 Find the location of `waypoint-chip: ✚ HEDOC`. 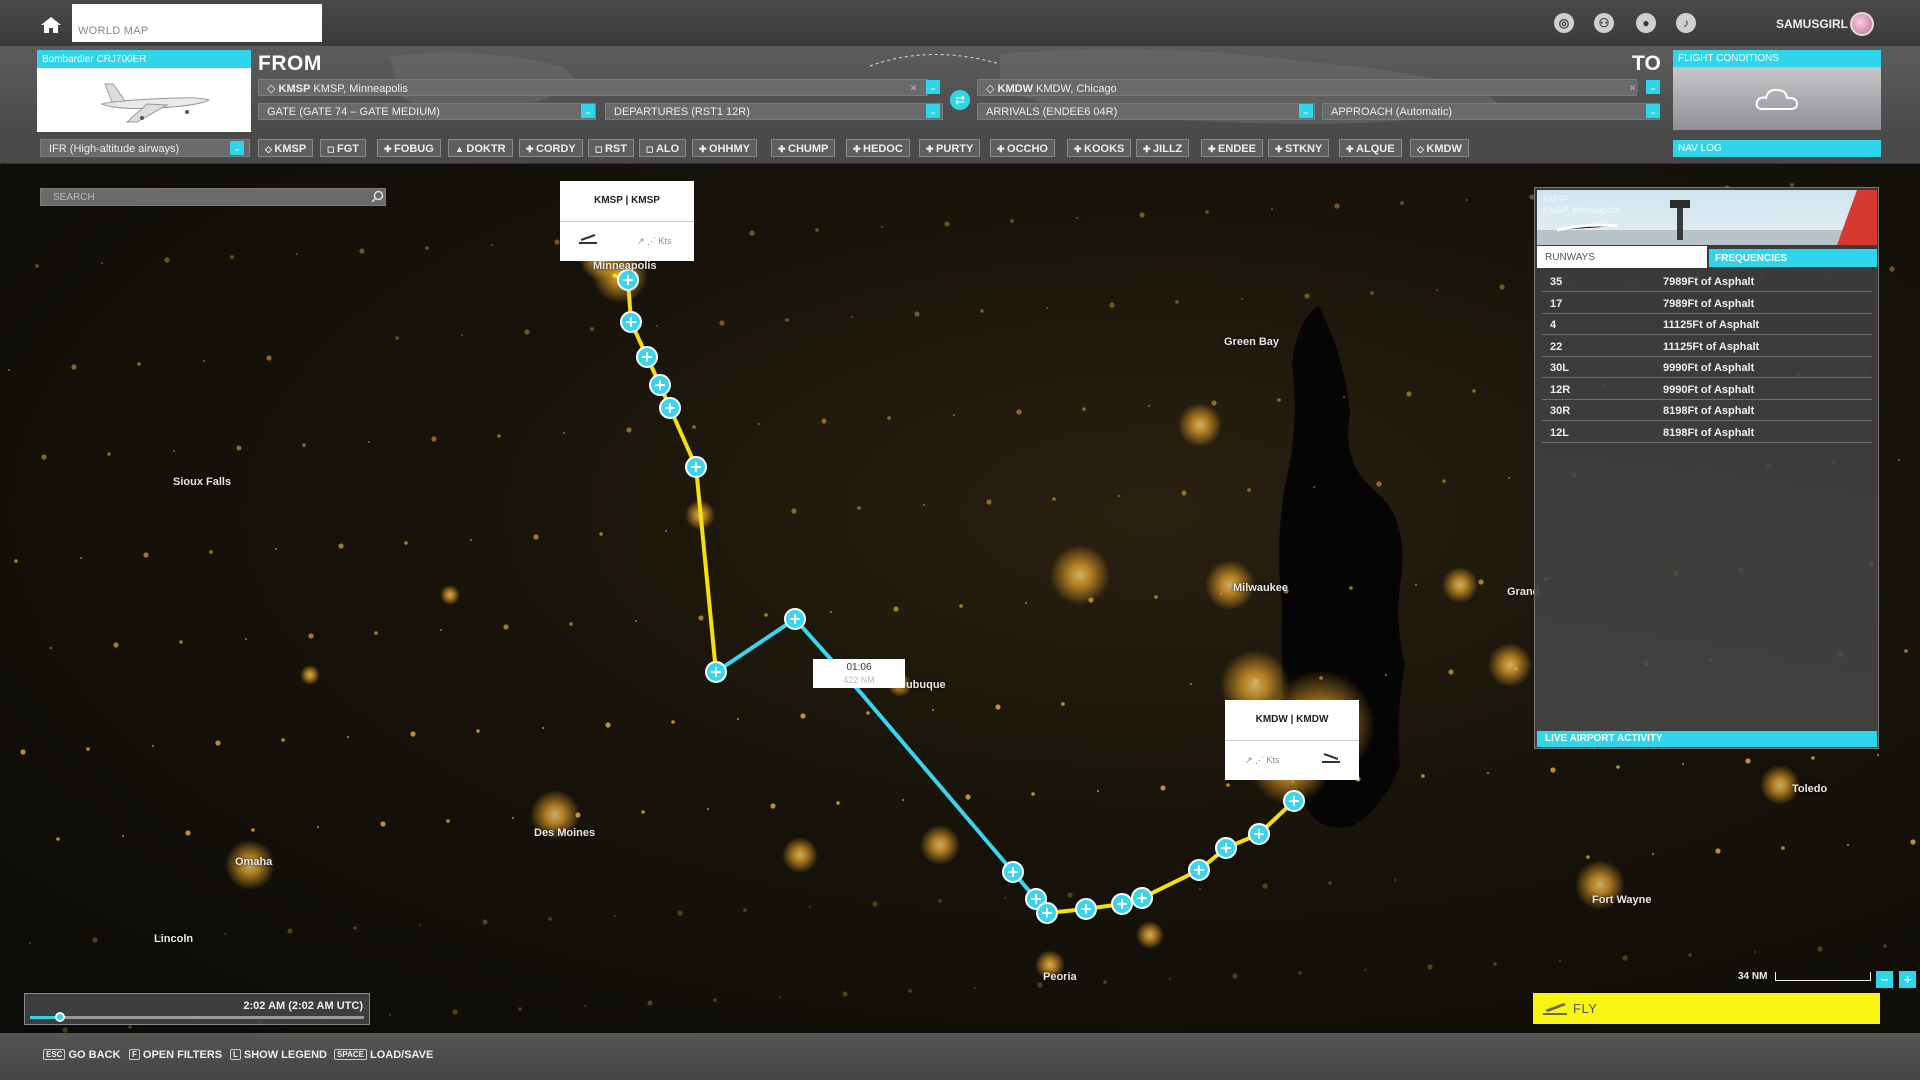

waypoint-chip: ✚ HEDOC is located at coordinates (878, 148).